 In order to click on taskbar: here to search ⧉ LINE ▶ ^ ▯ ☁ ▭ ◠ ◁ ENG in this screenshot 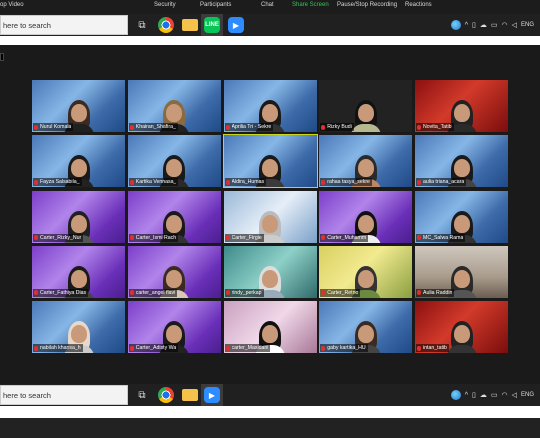, I will do `click(270, 25)`.